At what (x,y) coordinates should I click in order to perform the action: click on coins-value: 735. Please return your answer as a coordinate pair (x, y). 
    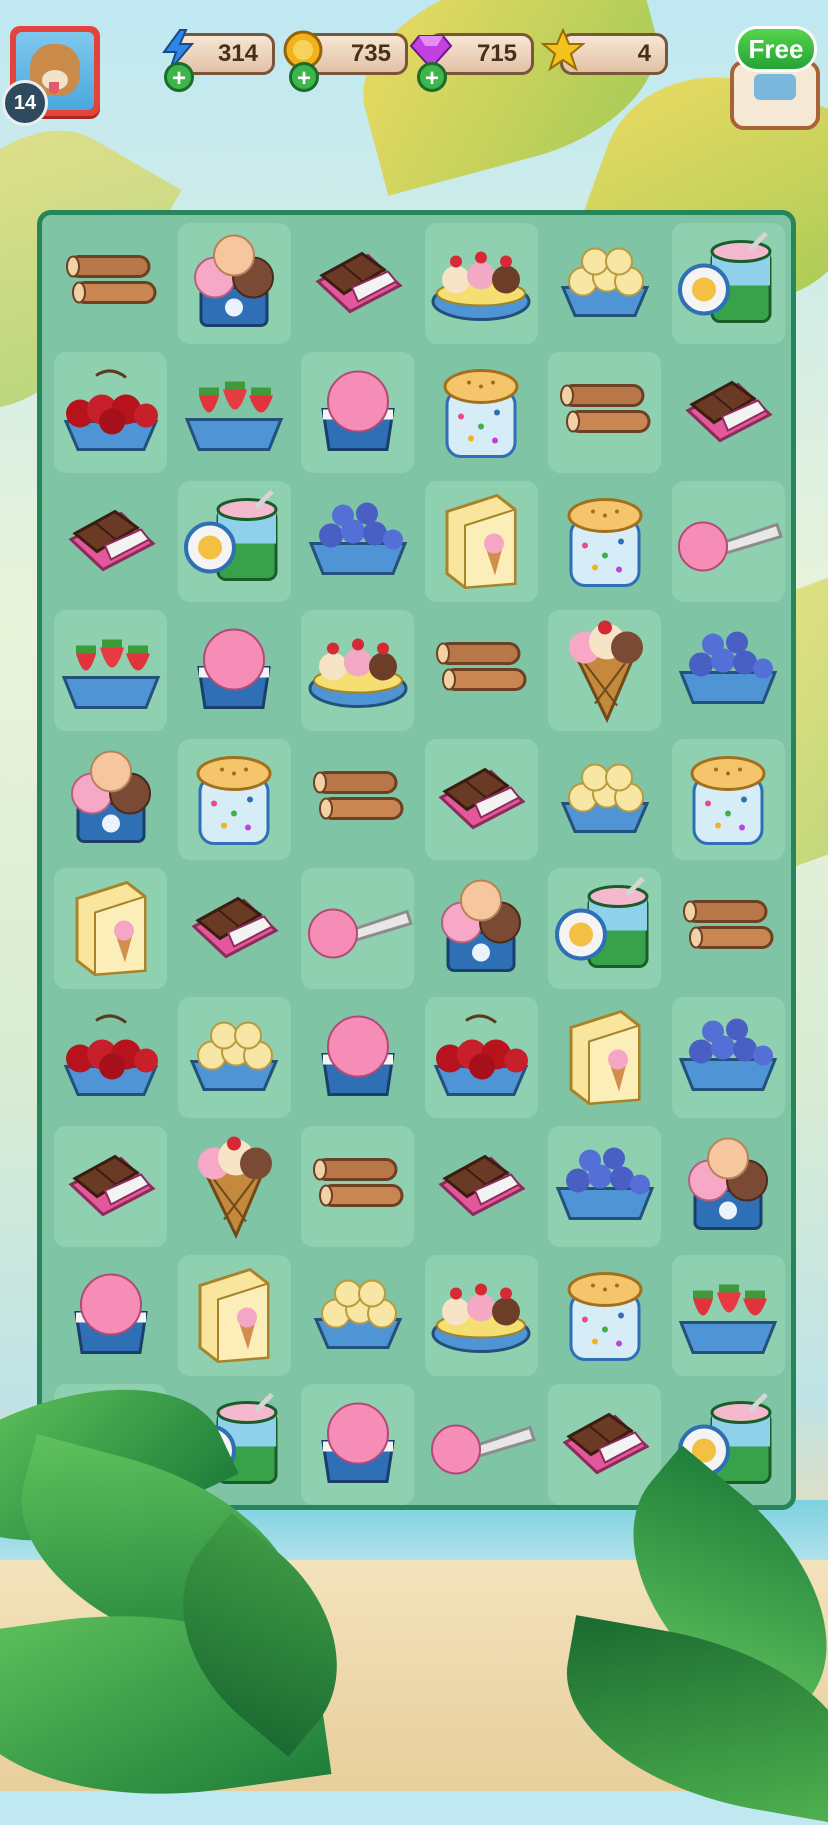
    Looking at the image, I should click on (370, 53).